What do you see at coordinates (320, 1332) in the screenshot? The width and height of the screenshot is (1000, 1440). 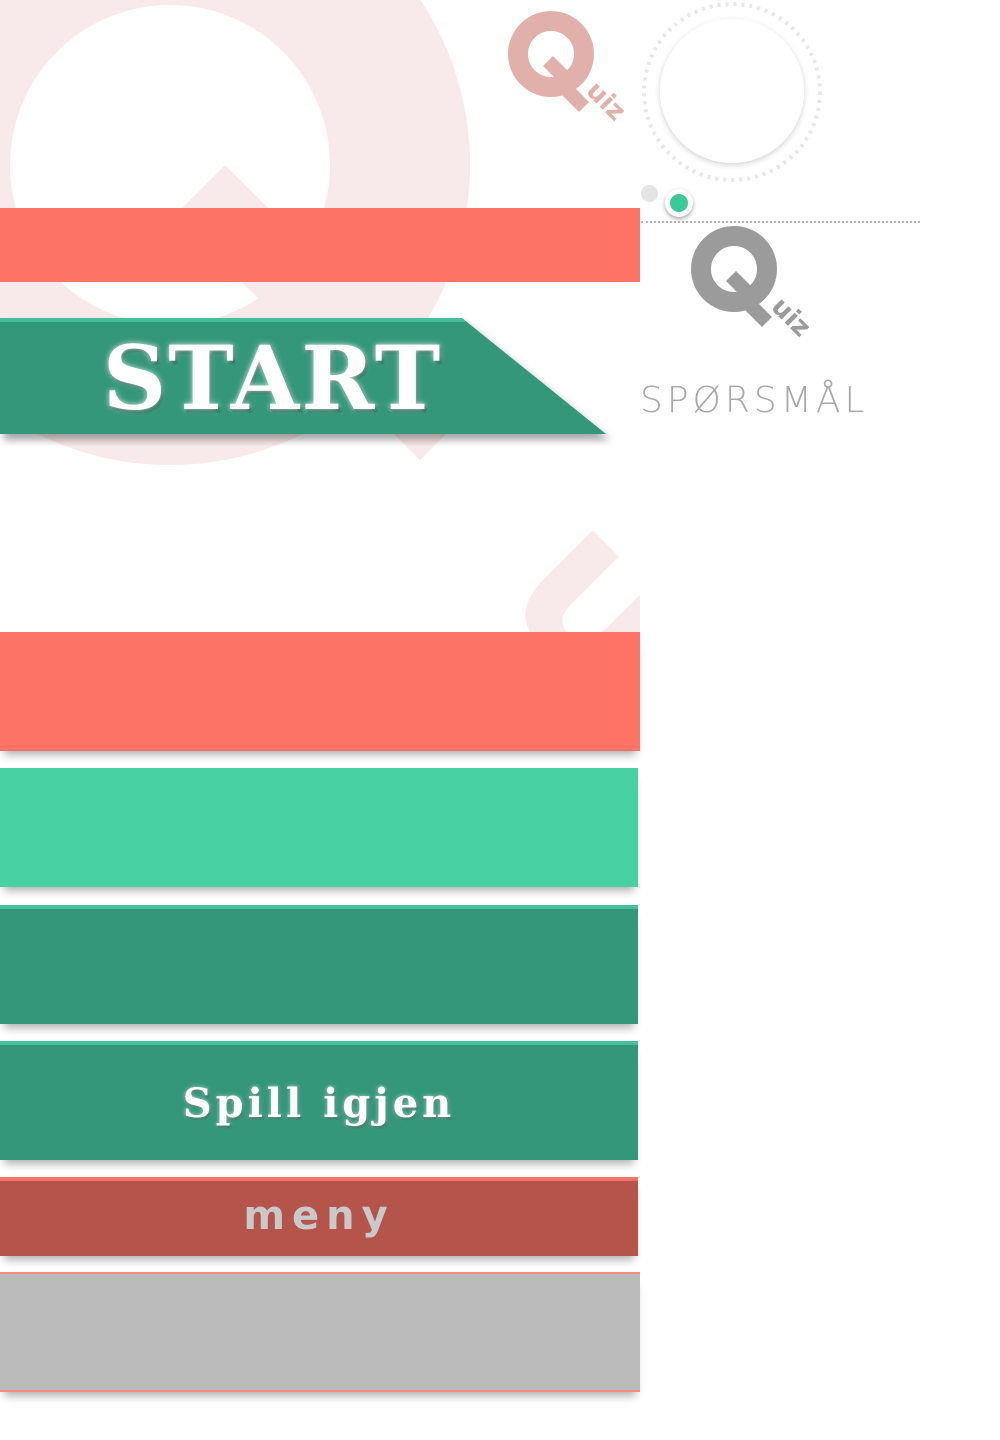 I see `footer-bar` at bounding box center [320, 1332].